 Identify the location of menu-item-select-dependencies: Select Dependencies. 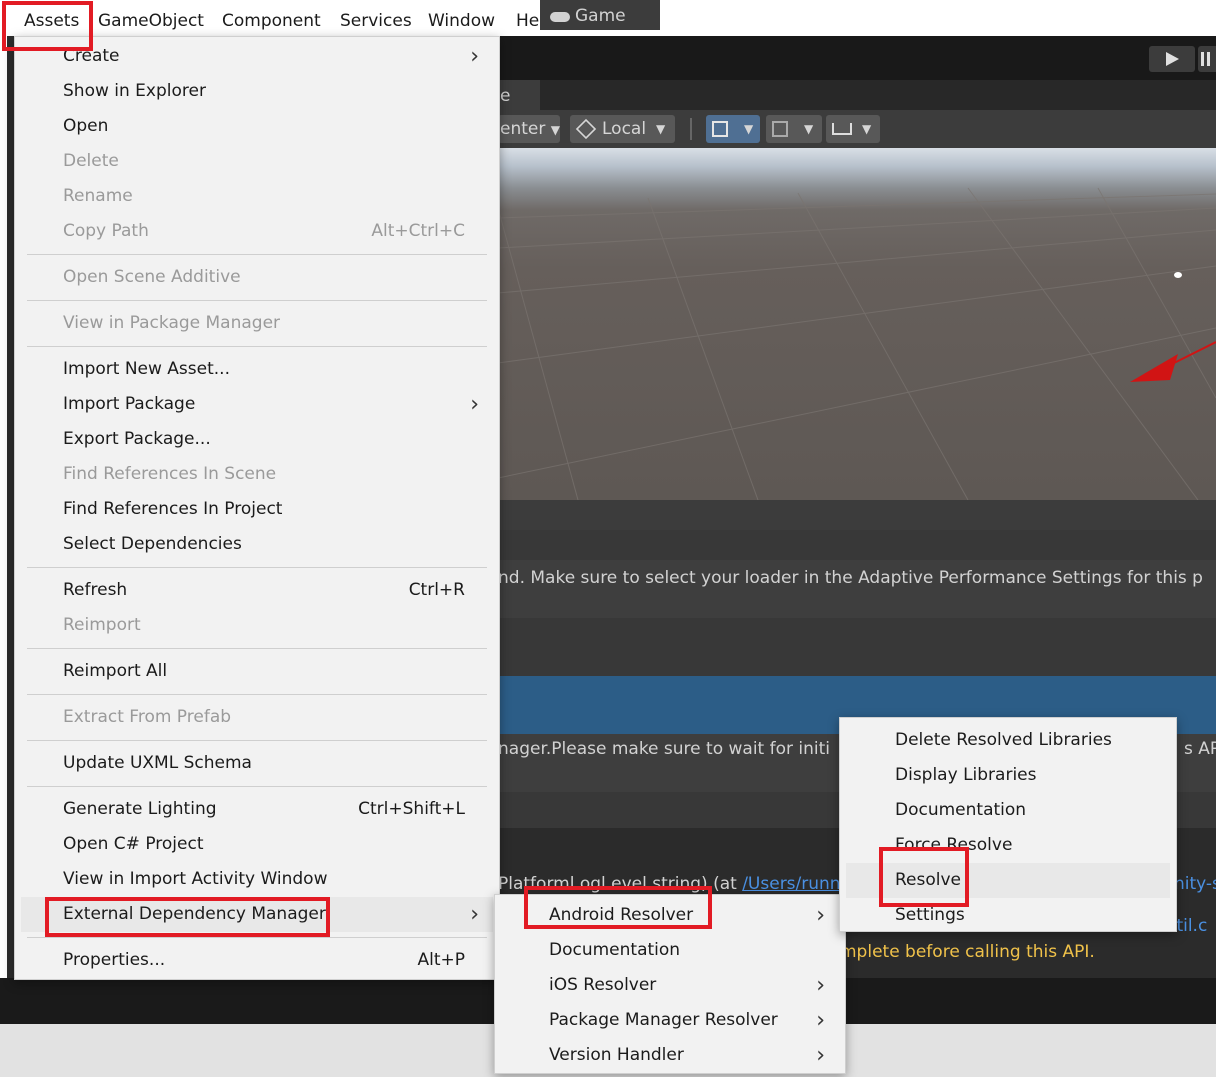
(257, 544).